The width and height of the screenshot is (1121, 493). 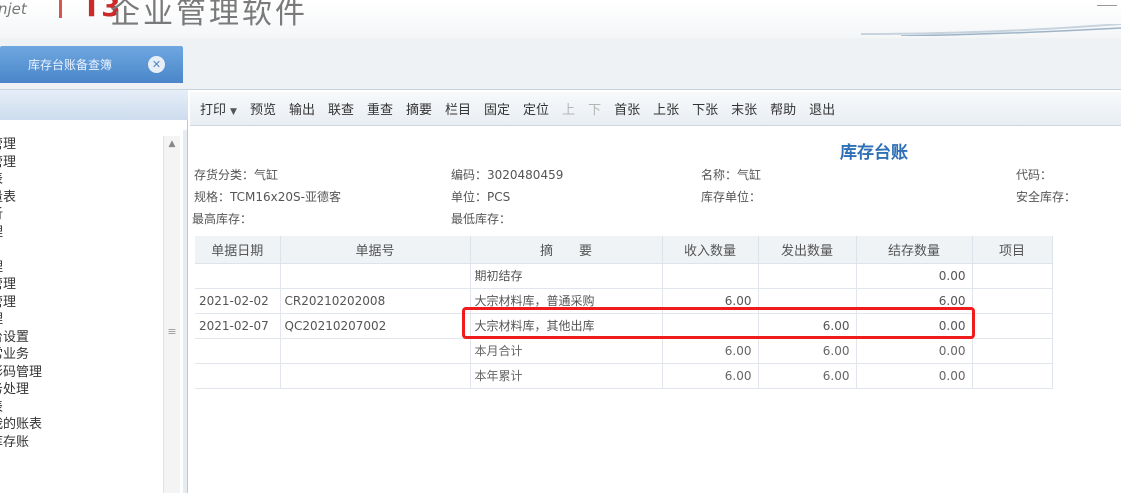 I want to click on toolbar-button-label: 首张, so click(x=627, y=110).